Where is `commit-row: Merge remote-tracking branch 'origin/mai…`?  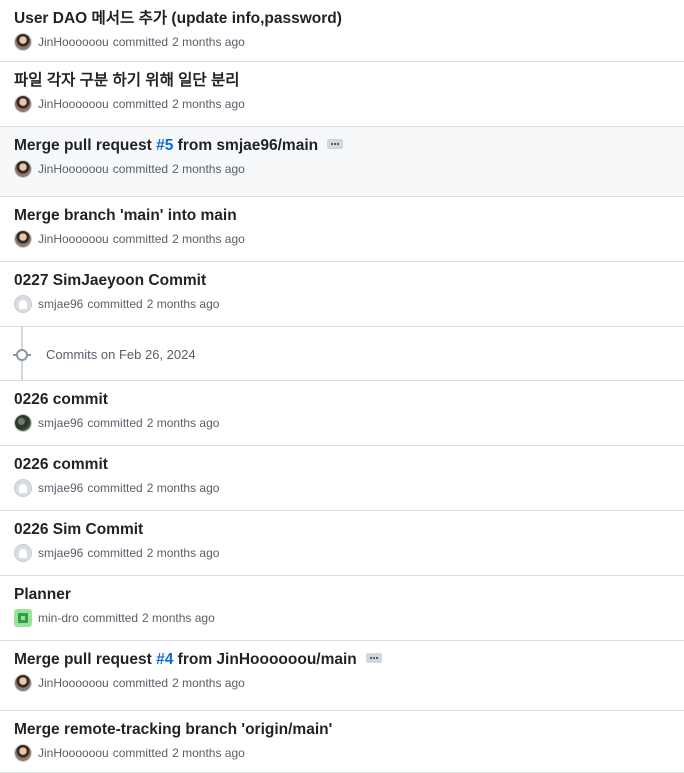 commit-row: Merge remote-tracking branch 'origin/mai… is located at coordinates (342, 742).